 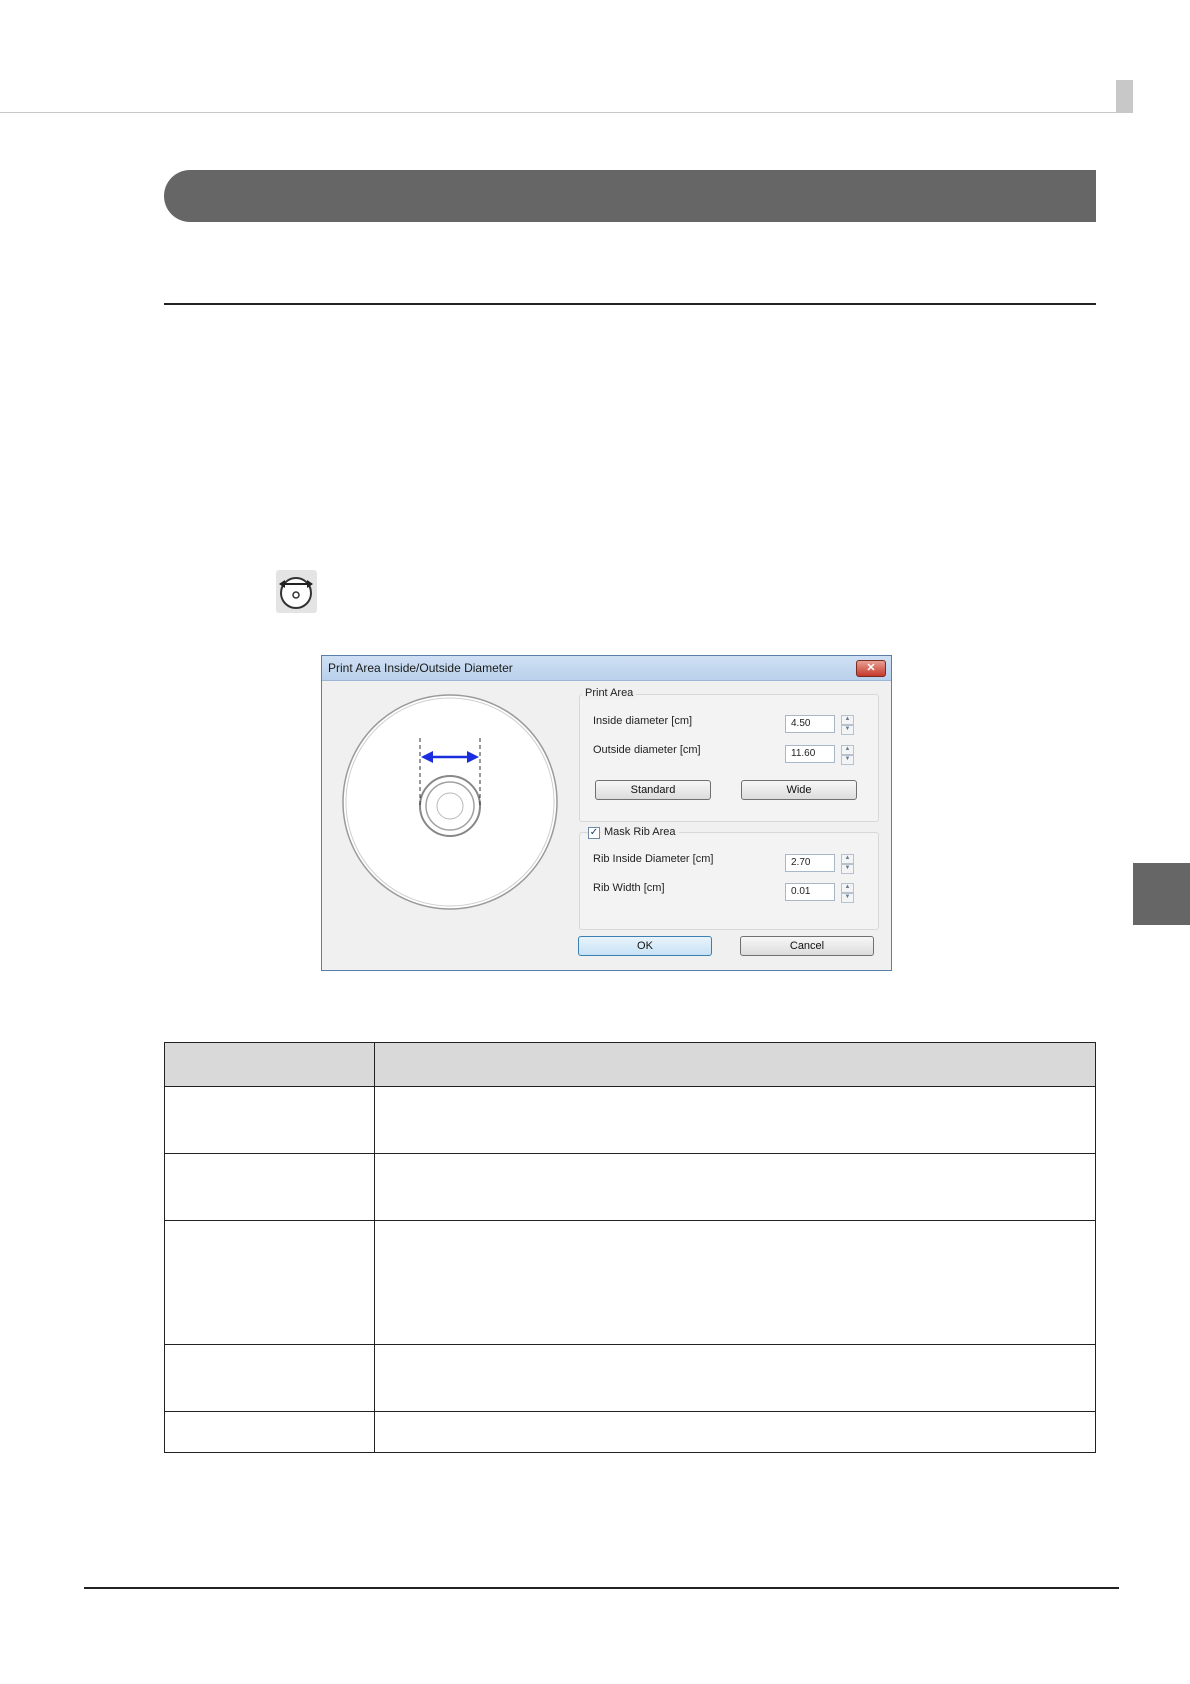 I want to click on print-area-title: Print Area, so click(x=609, y=693).